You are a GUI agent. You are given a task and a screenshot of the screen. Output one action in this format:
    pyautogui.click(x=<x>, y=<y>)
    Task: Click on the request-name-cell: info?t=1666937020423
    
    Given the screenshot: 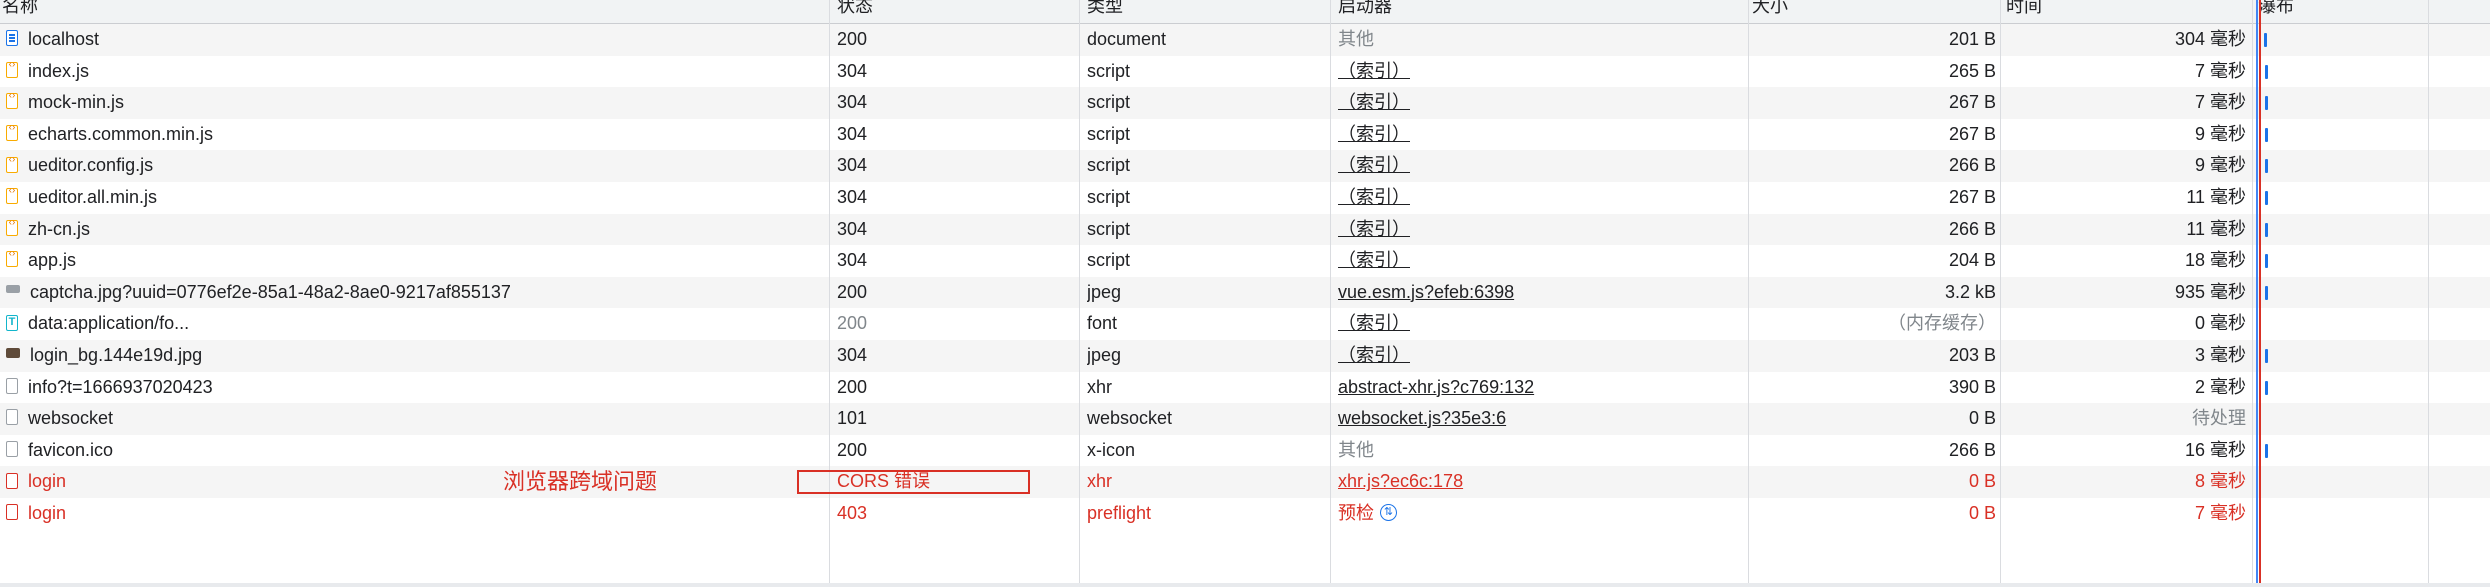 What is the action you would take?
    pyautogui.click(x=416, y=388)
    